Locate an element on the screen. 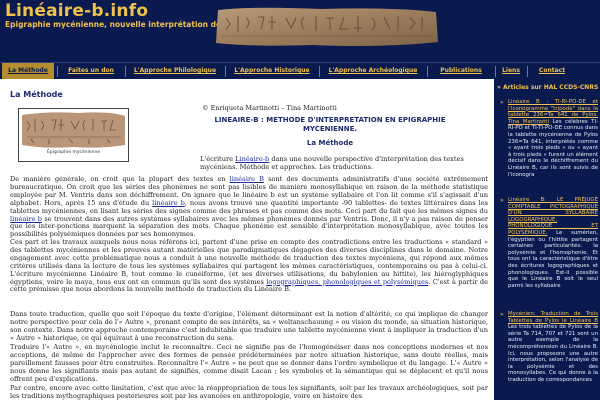  nav-item-don: Faites un don is located at coordinates (91, 71).